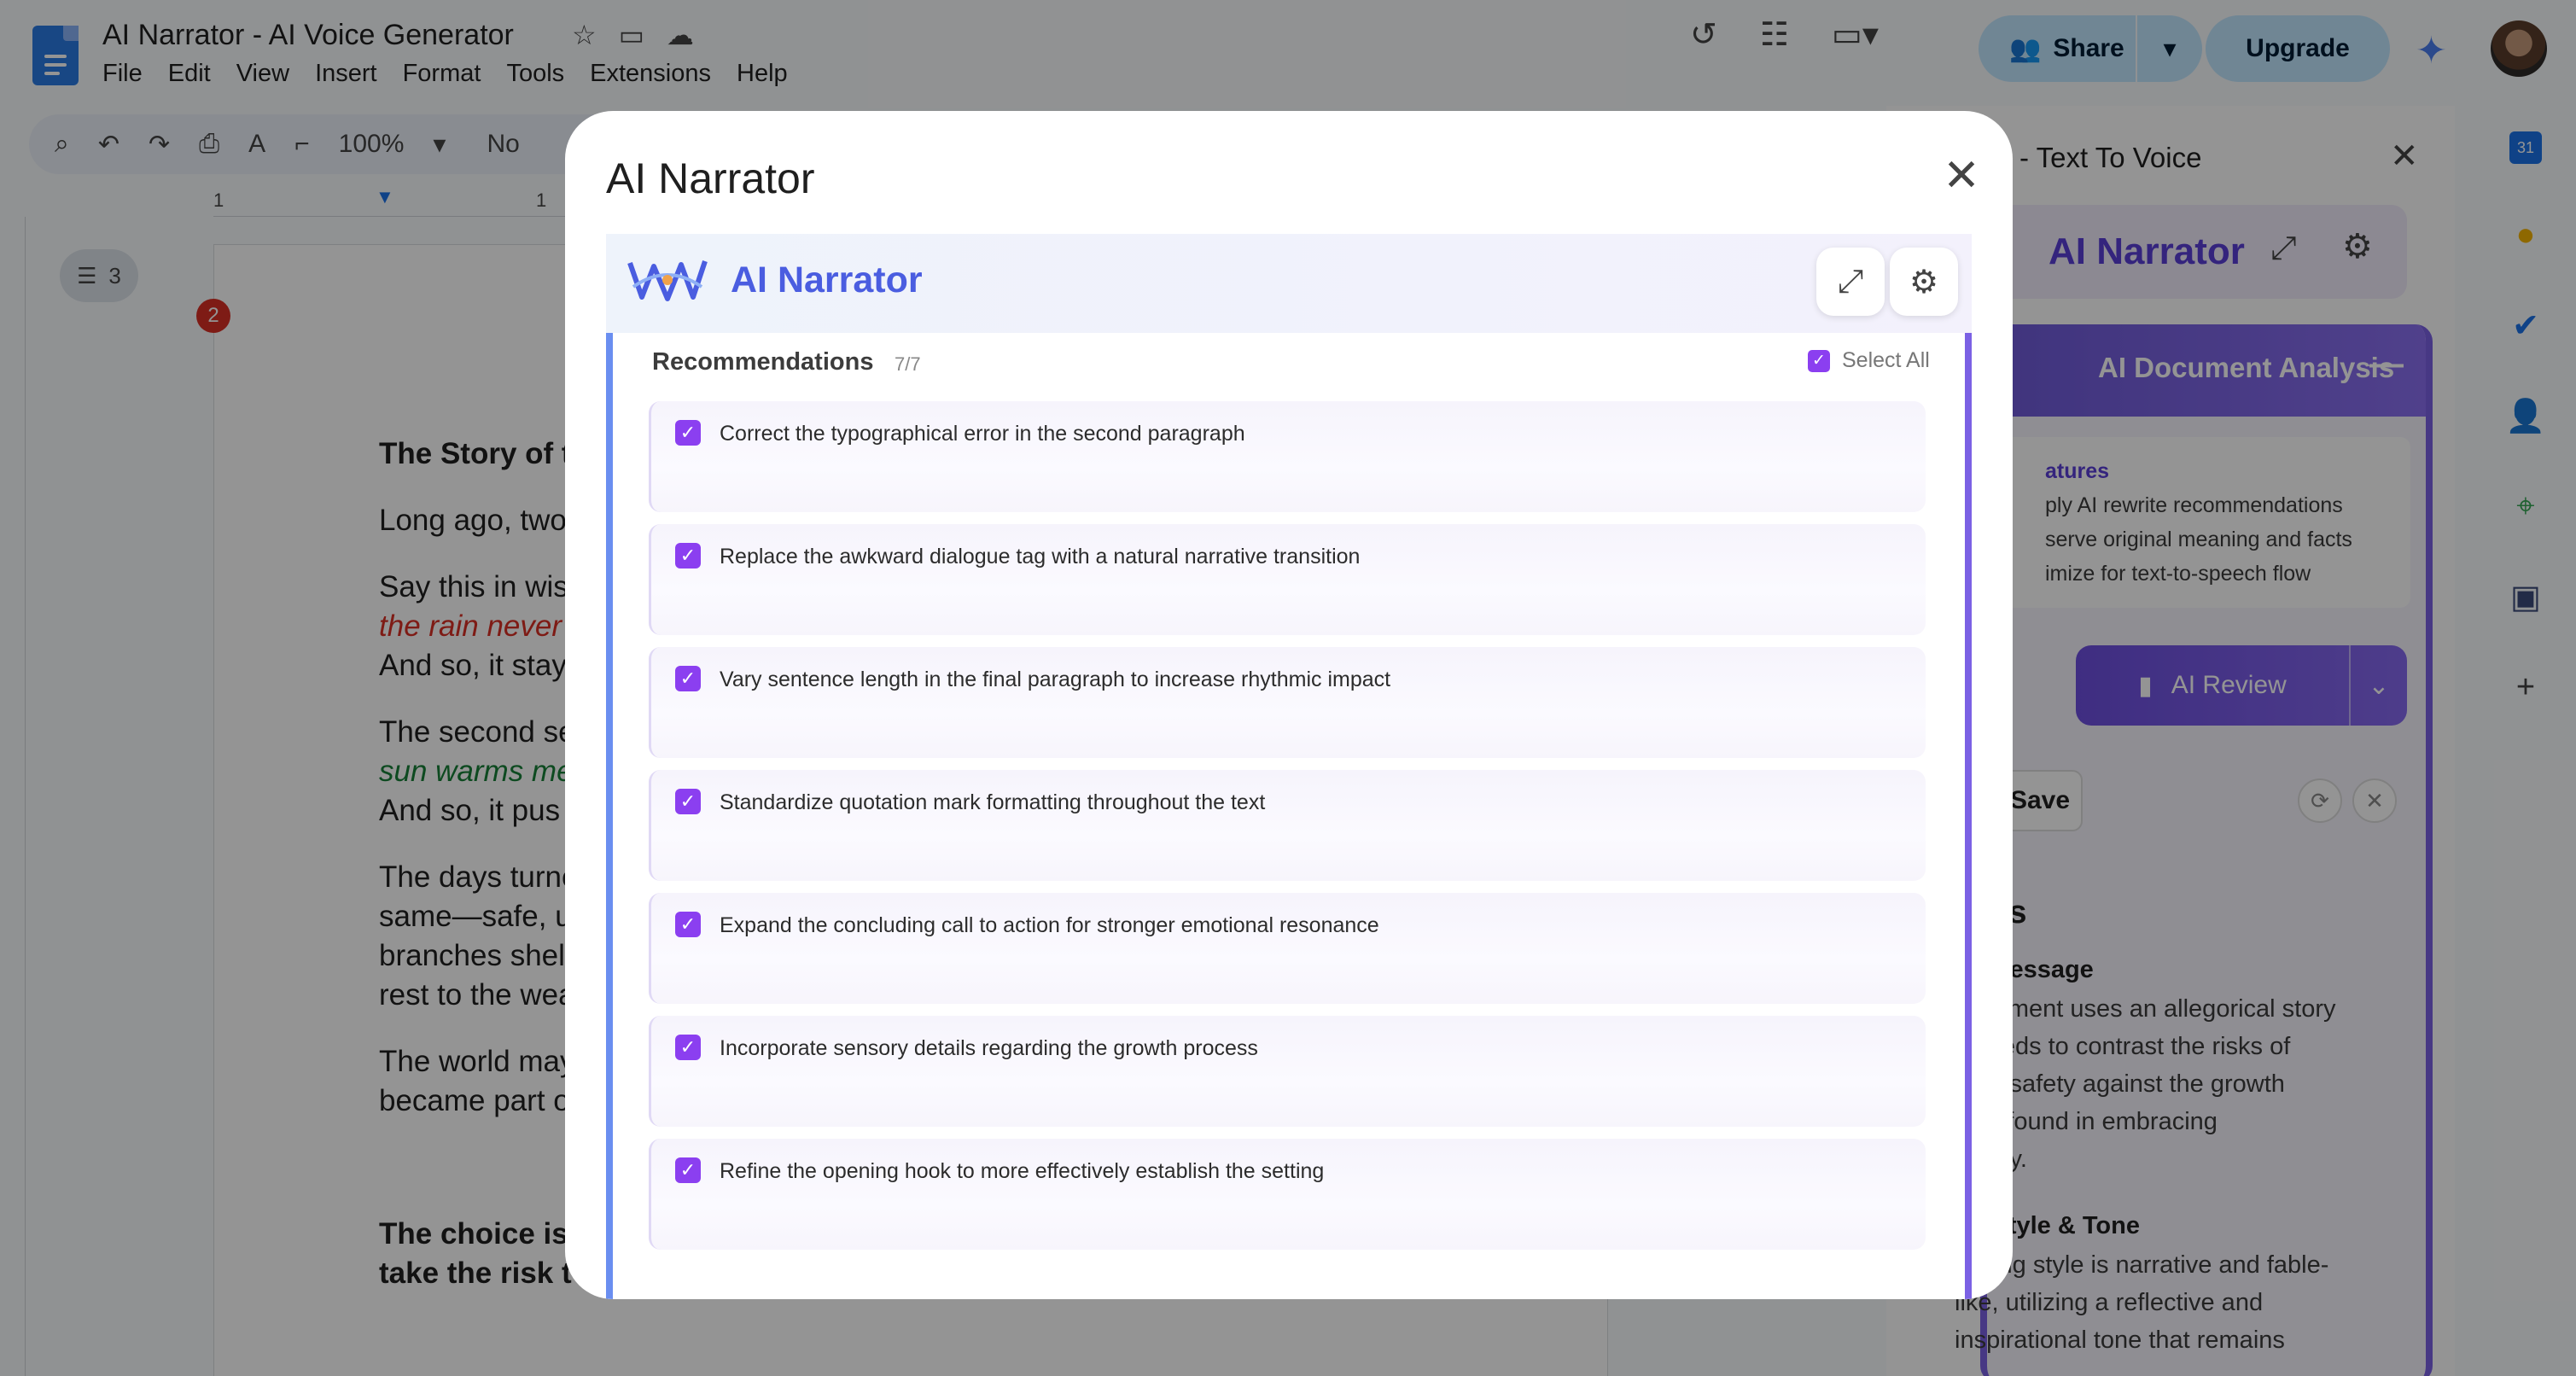 Image resolution: width=2576 pixels, height=1376 pixels. What do you see at coordinates (1850, 282) in the screenshot?
I see `expand-icon: ⤢` at bounding box center [1850, 282].